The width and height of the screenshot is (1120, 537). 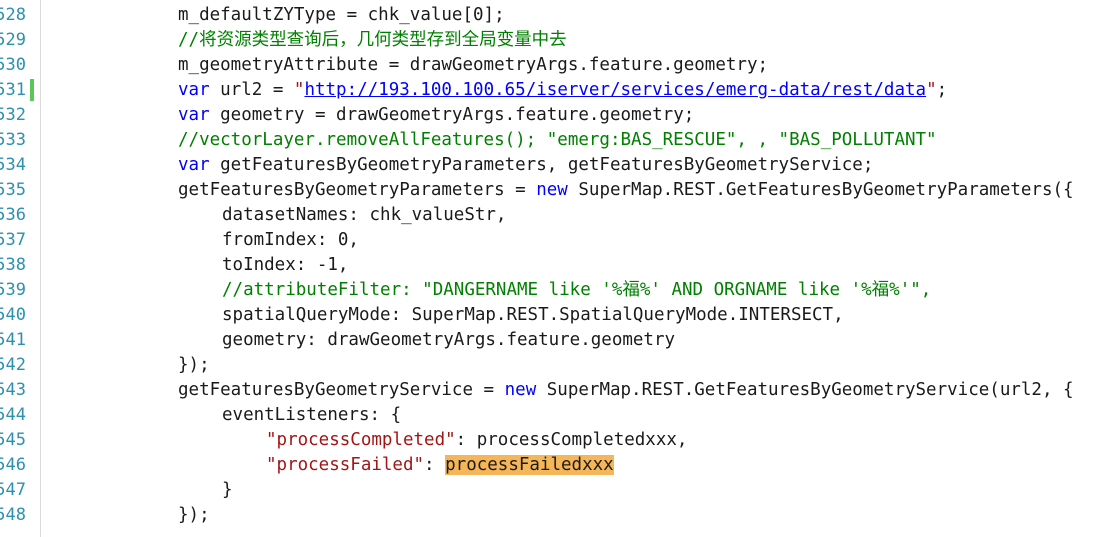 I want to click on line-number: 540, so click(x=13, y=315).